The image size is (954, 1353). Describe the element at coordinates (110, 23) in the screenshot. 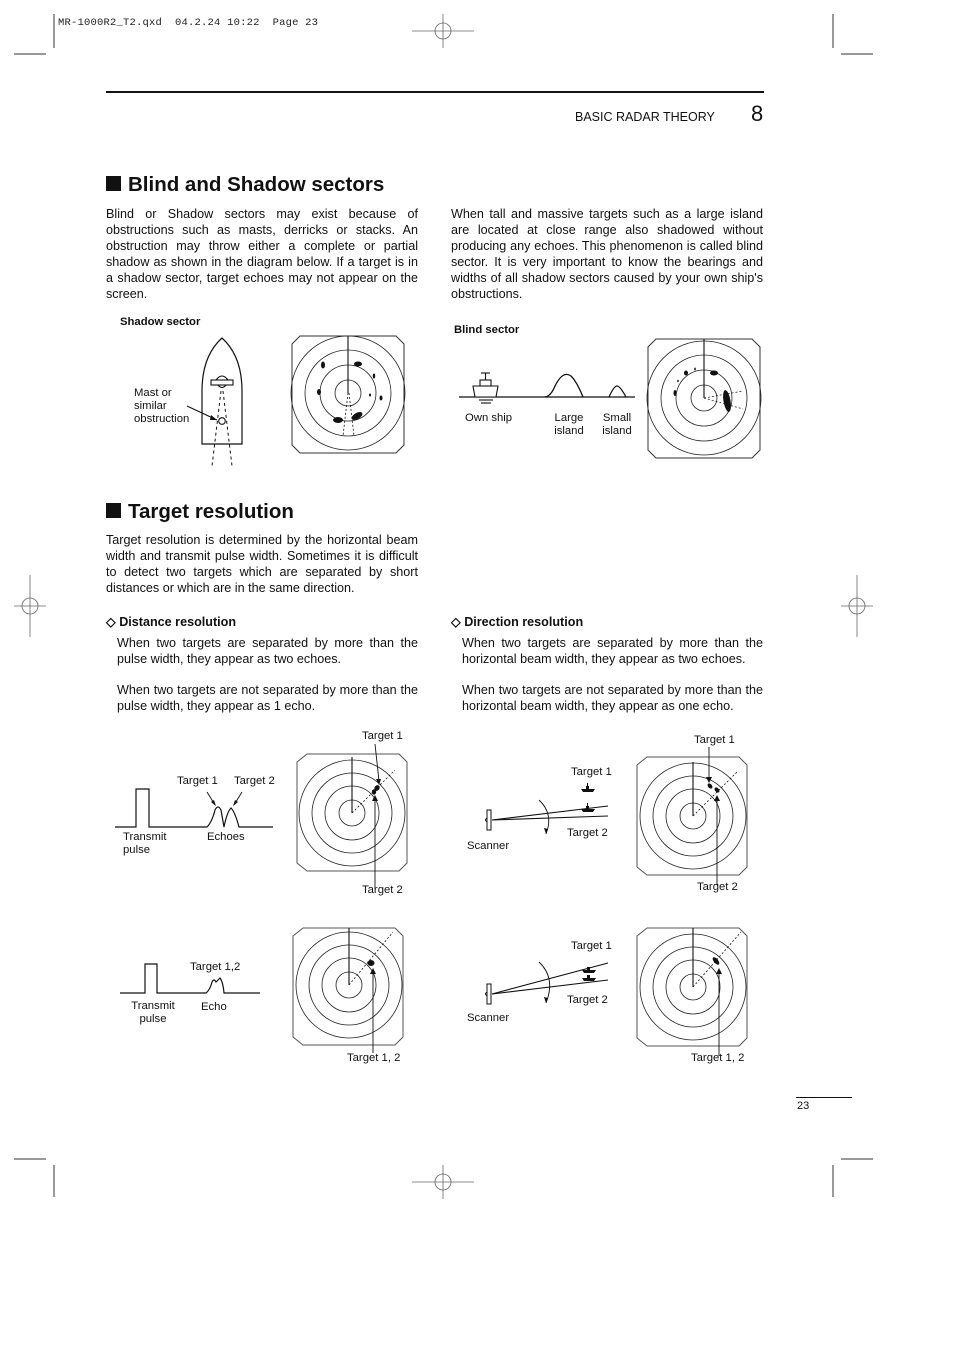

I see `slug-file: MR-1000R2_T2.qxd` at that location.